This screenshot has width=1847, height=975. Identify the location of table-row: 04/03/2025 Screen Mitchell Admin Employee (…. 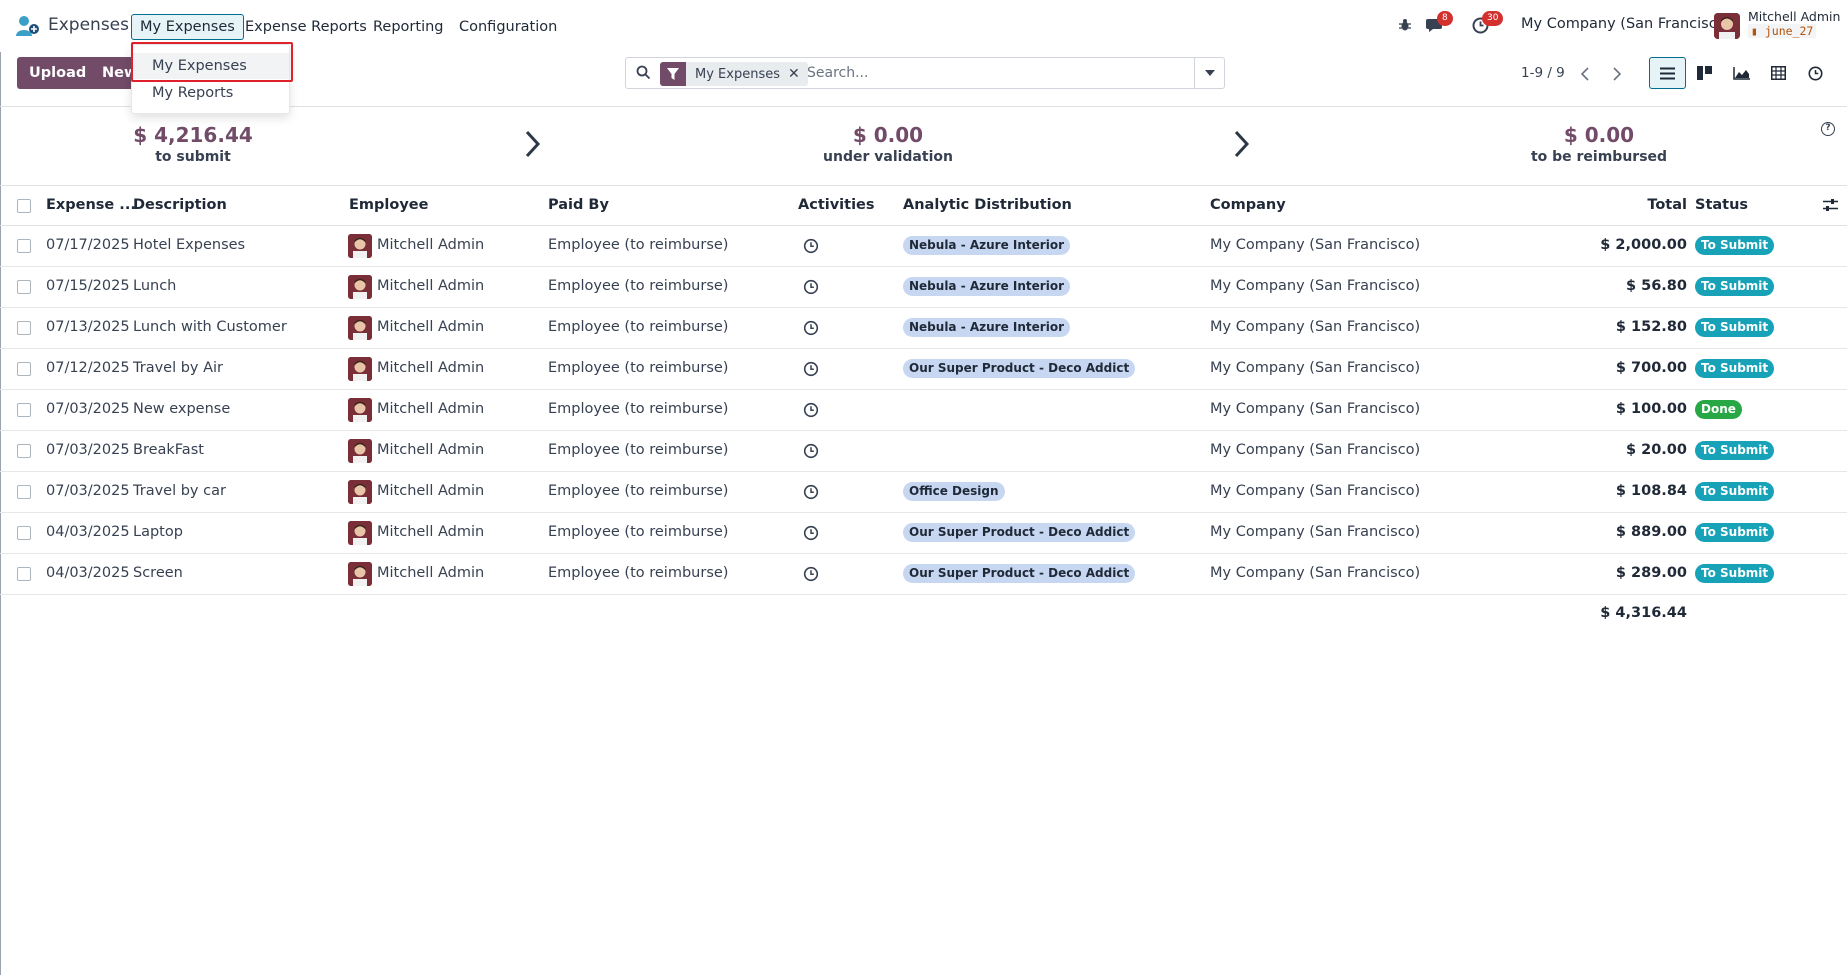
(923, 574).